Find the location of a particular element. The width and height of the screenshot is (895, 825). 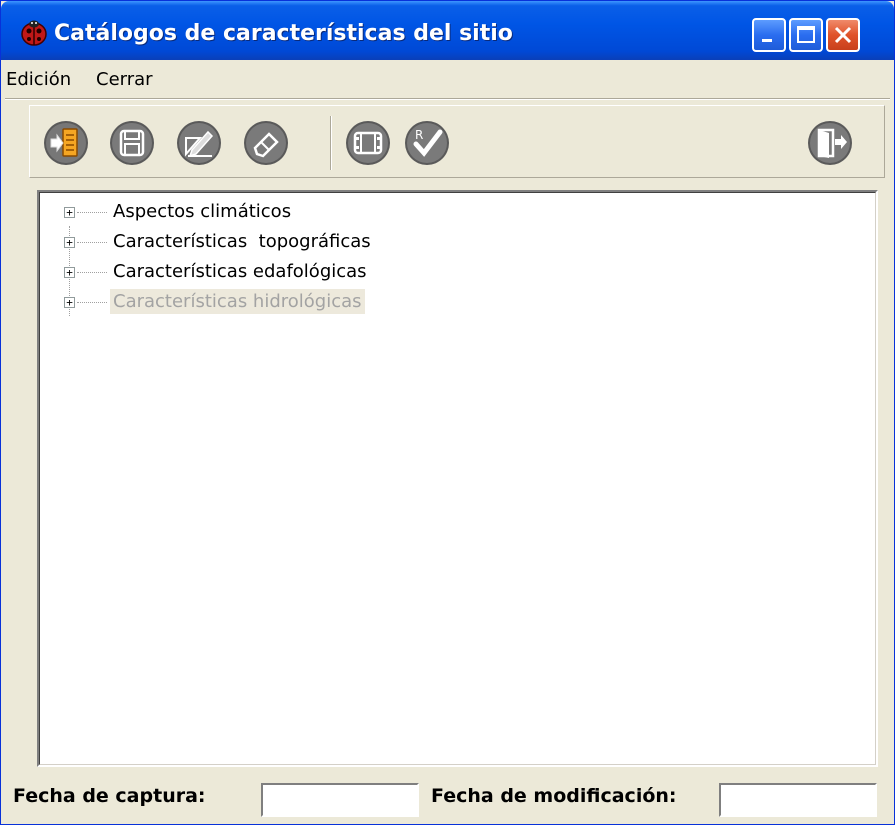

save-icon is located at coordinates (132, 143).